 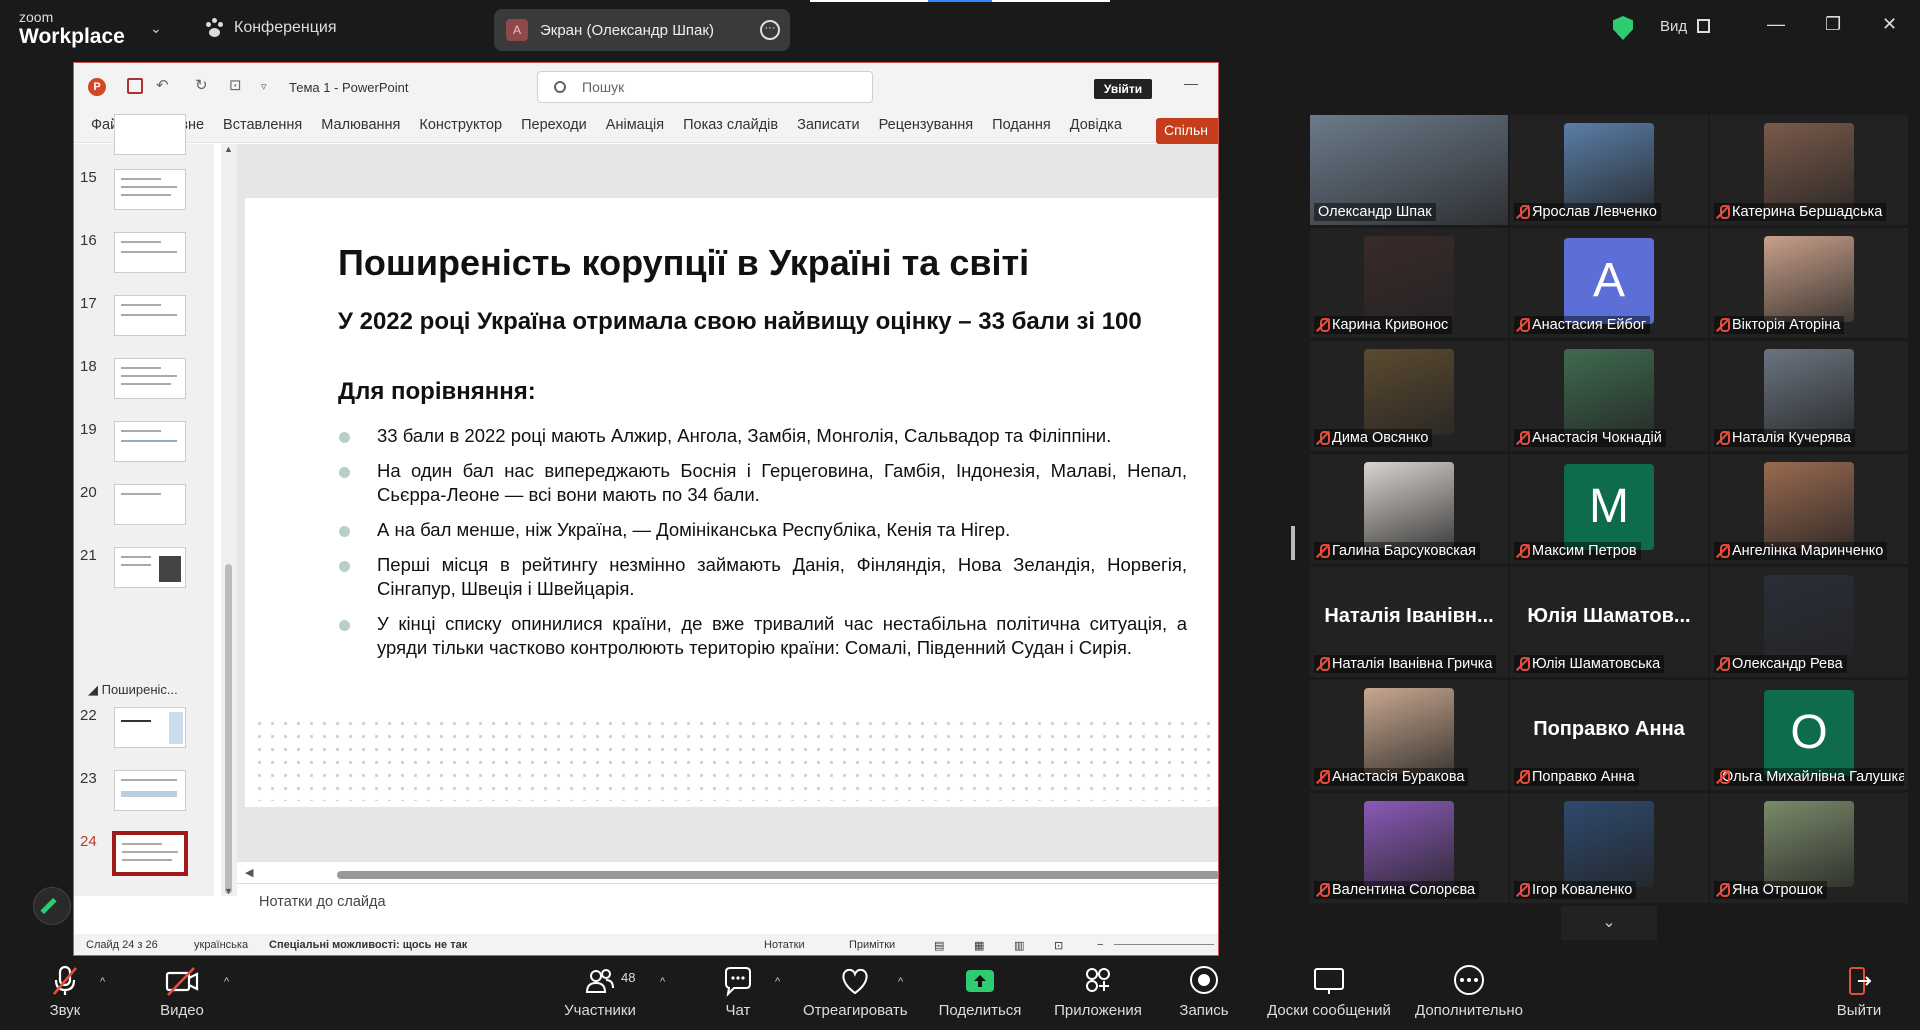 What do you see at coordinates (662, 982) in the screenshot?
I see `participants-options-caret: ^` at bounding box center [662, 982].